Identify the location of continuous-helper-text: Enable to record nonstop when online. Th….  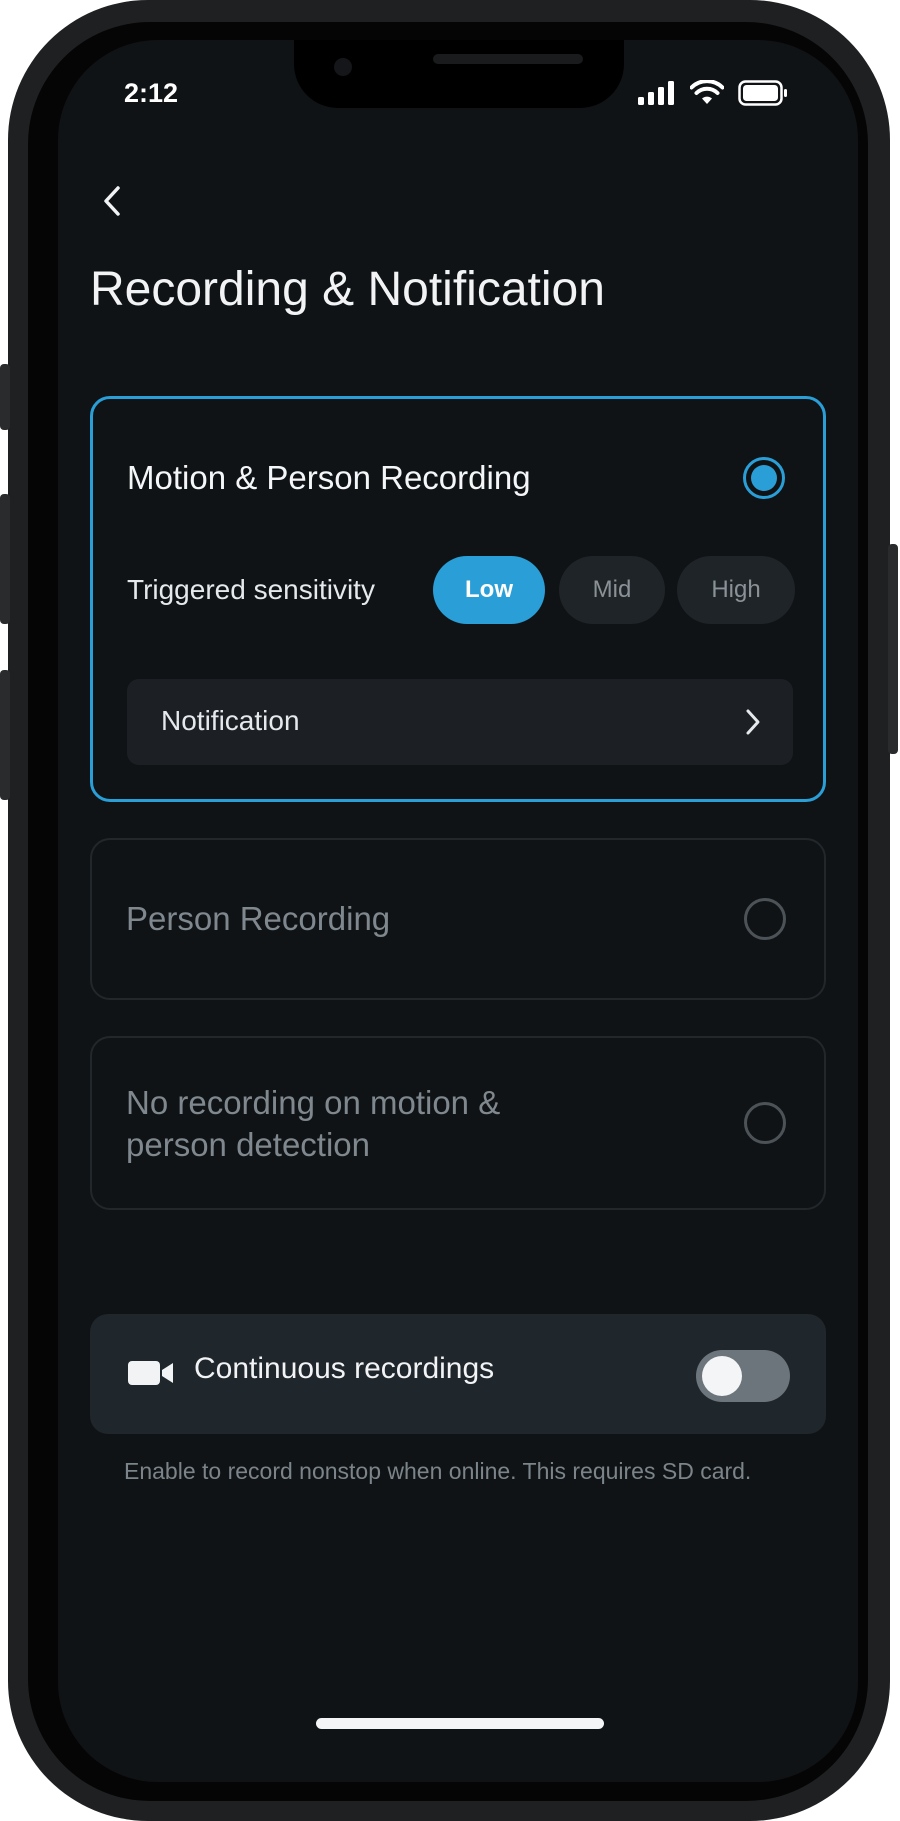
(438, 1471).